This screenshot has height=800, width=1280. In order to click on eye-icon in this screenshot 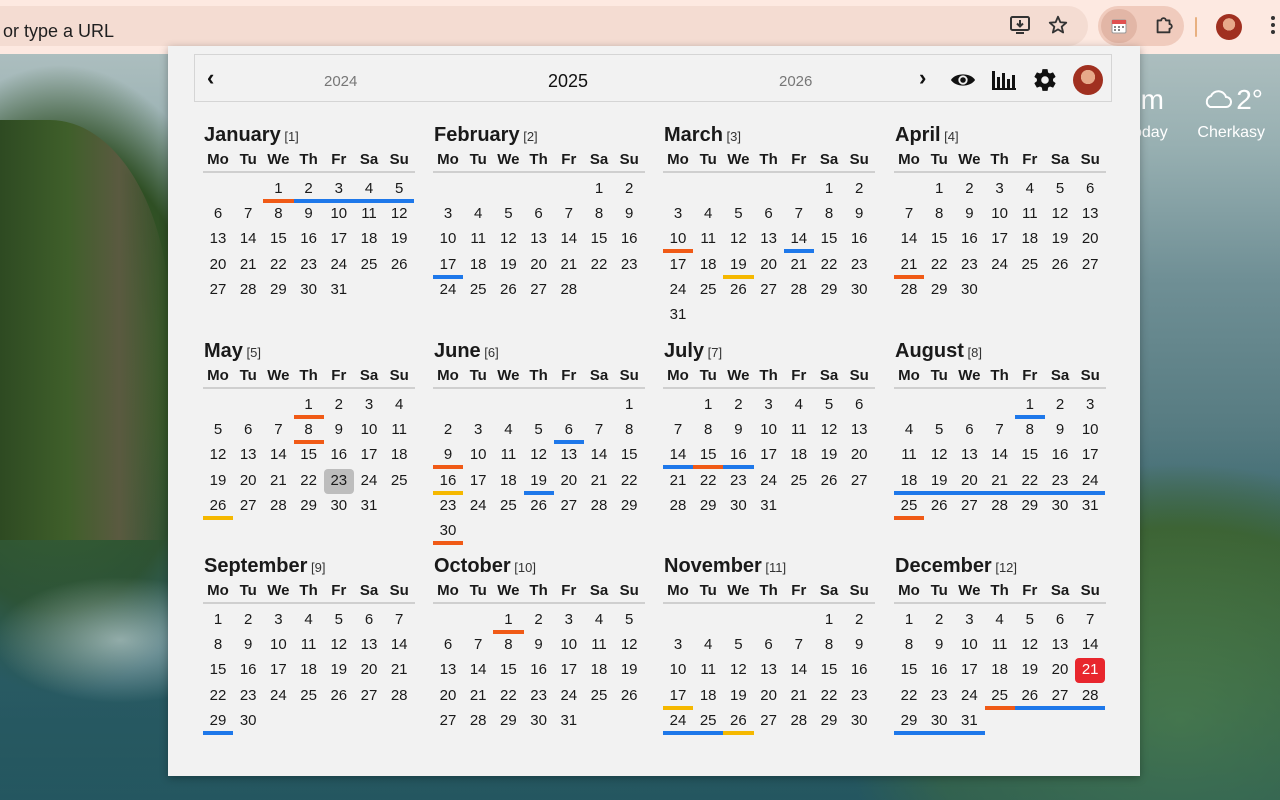, I will do `click(963, 80)`.